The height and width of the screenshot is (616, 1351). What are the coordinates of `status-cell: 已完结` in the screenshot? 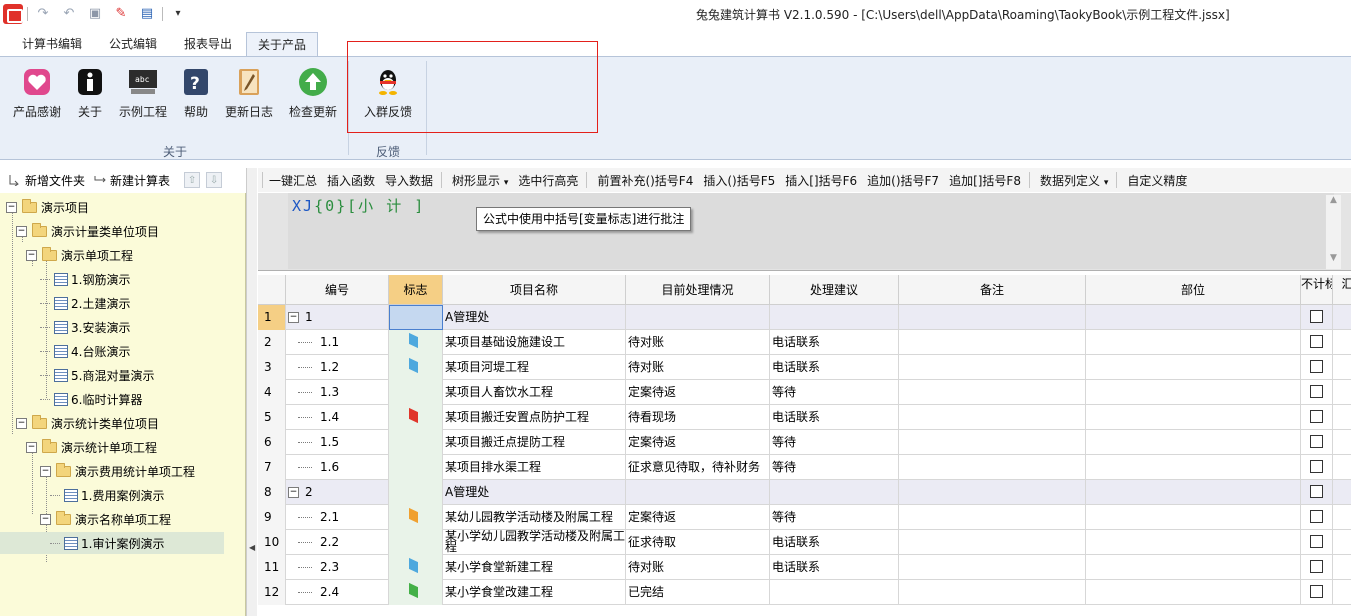 It's located at (698, 592).